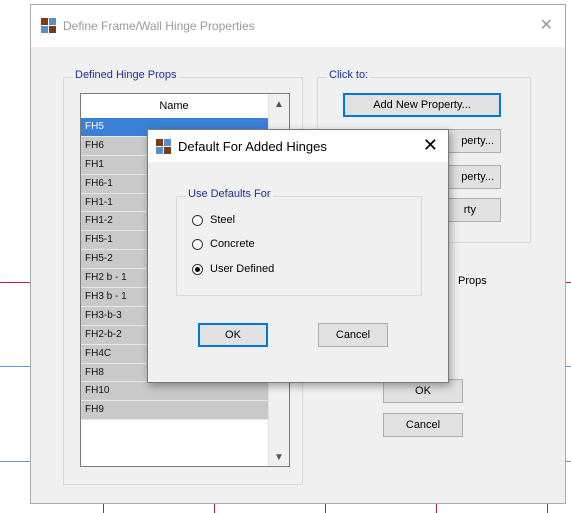 This screenshot has height=513, width=571. Describe the element at coordinates (233, 335) in the screenshot. I see `modal-ok-button: OK` at that location.